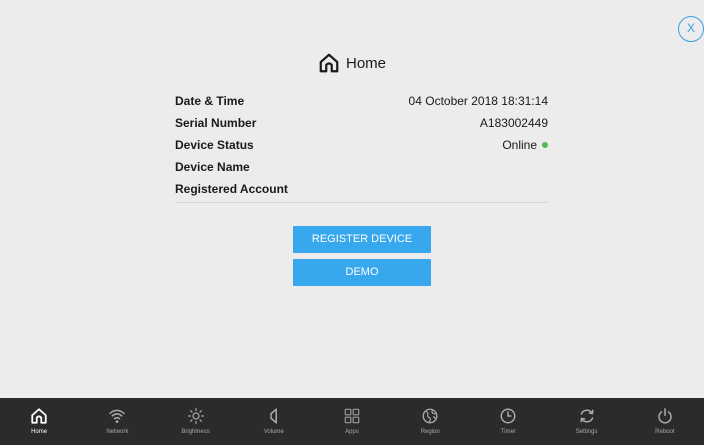 Image resolution: width=704 pixels, height=445 pixels. What do you see at coordinates (361, 202) in the screenshot?
I see `divider` at bounding box center [361, 202].